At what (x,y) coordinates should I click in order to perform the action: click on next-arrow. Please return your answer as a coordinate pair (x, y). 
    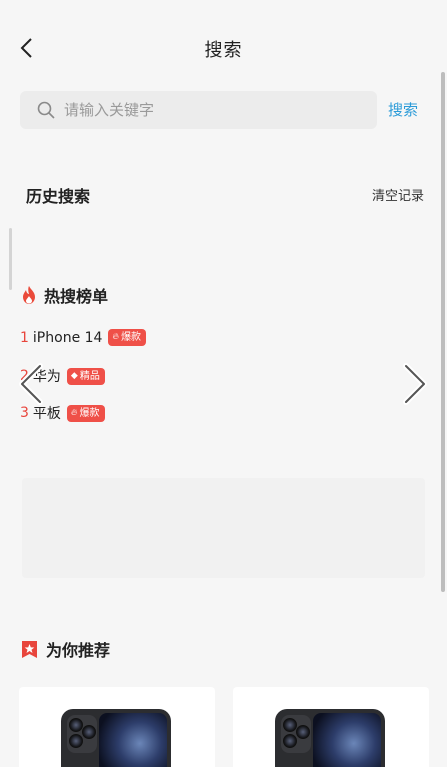
    Looking at the image, I should click on (415, 384).